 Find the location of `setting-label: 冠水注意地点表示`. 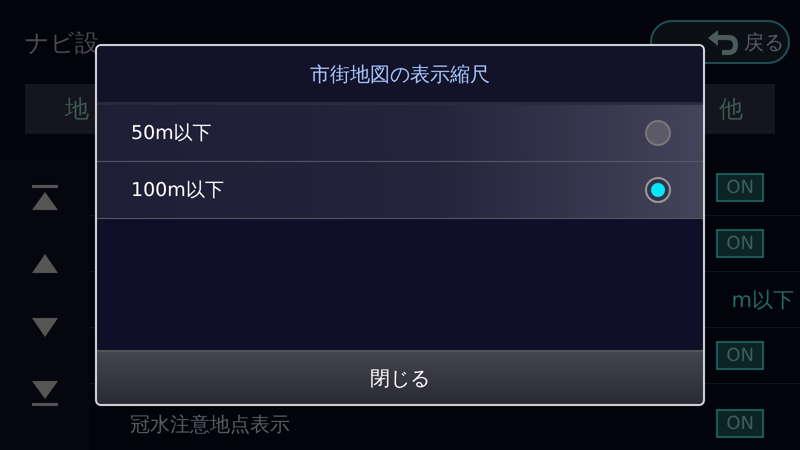

setting-label: 冠水注意地点表示 is located at coordinates (210, 424).